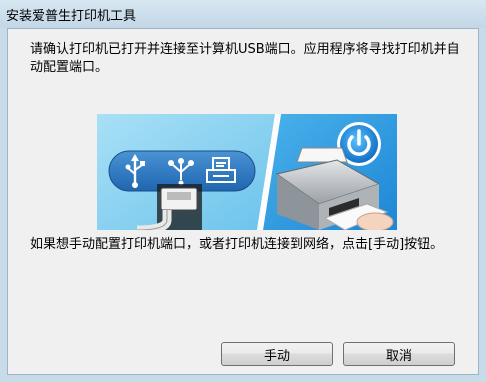 This screenshot has width=486, height=382. Describe the element at coordinates (245, 58) in the screenshot. I see `instruction-text: 请确认打印机已打开并连接至计算机USB端口。应用程序将寻找打印机并自动配置端口。` at that location.